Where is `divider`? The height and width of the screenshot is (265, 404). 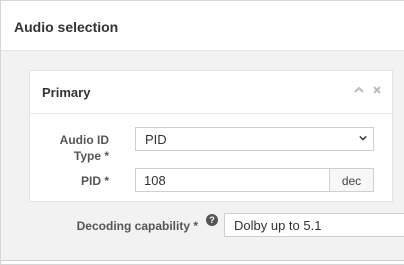
divider is located at coordinates (202, 260).